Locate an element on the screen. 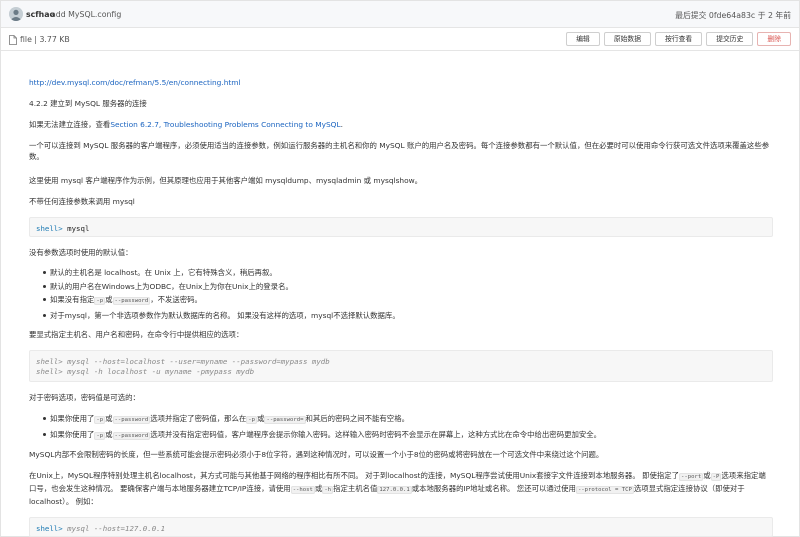 The width and height of the screenshot is (800, 537). text: 选项并指定了密码值，那么在 is located at coordinates (198, 418).